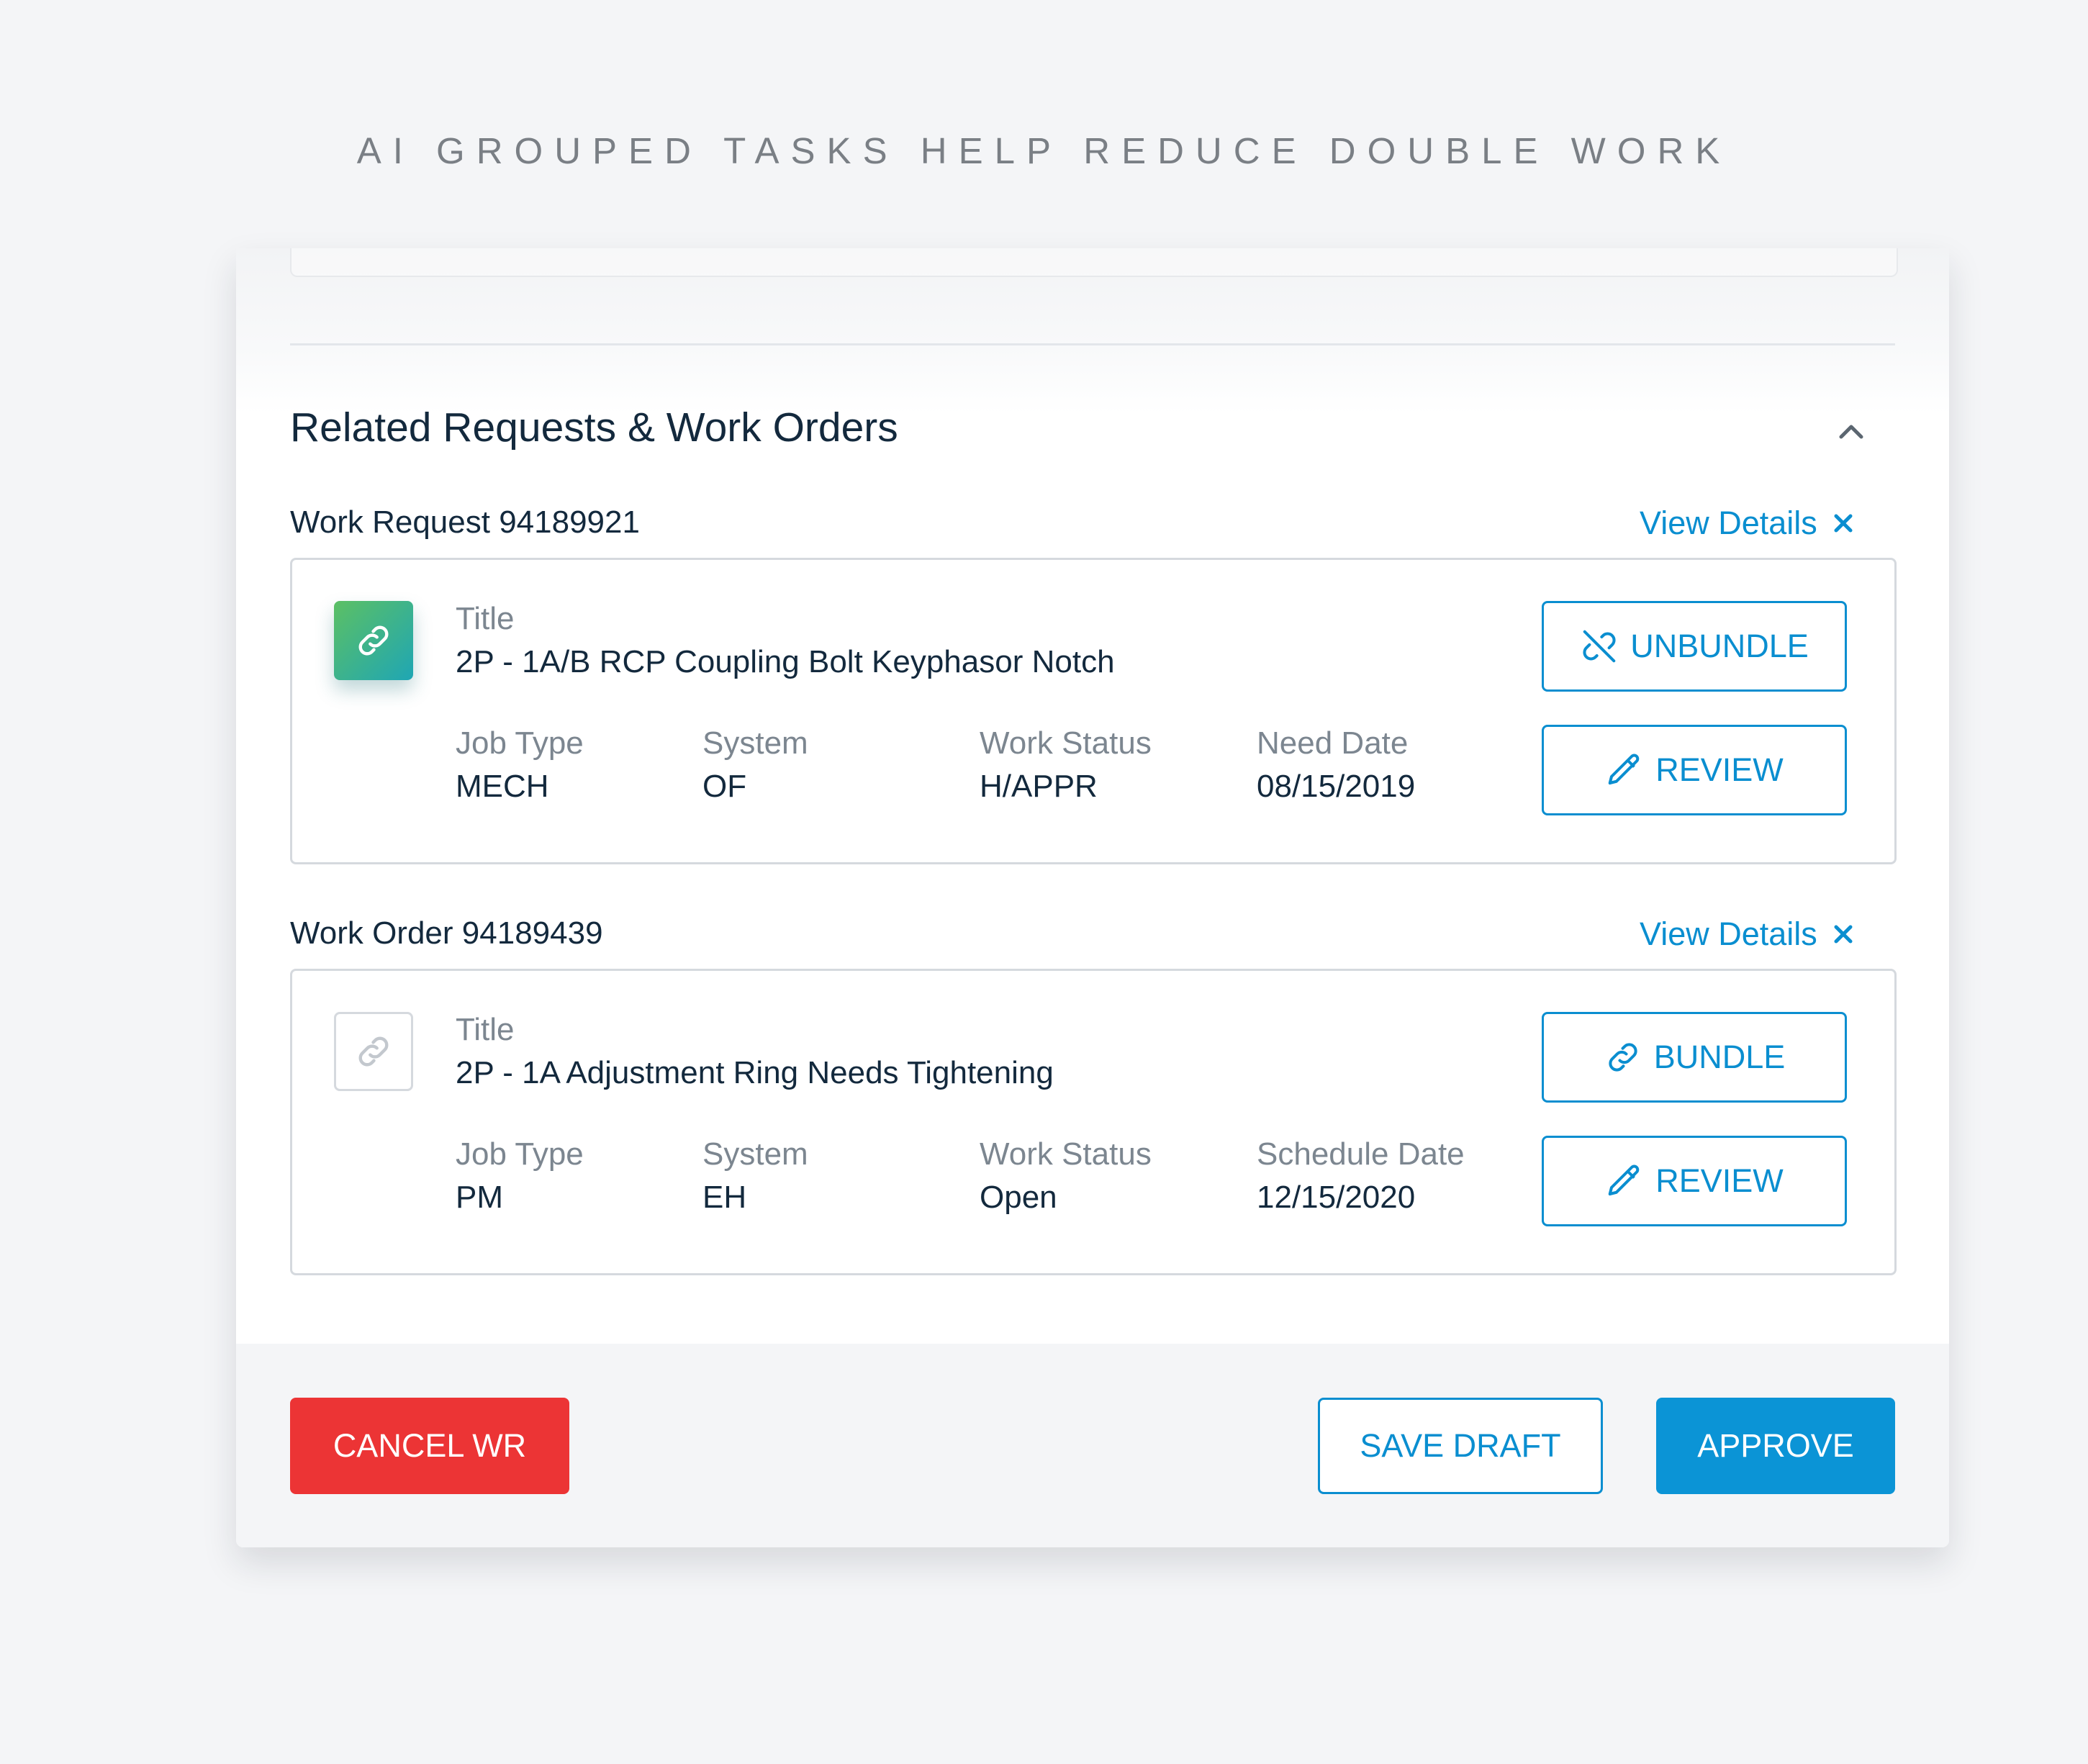 Image resolution: width=2088 pixels, height=1764 pixels. I want to click on job-type-value: PM, so click(479, 1197).